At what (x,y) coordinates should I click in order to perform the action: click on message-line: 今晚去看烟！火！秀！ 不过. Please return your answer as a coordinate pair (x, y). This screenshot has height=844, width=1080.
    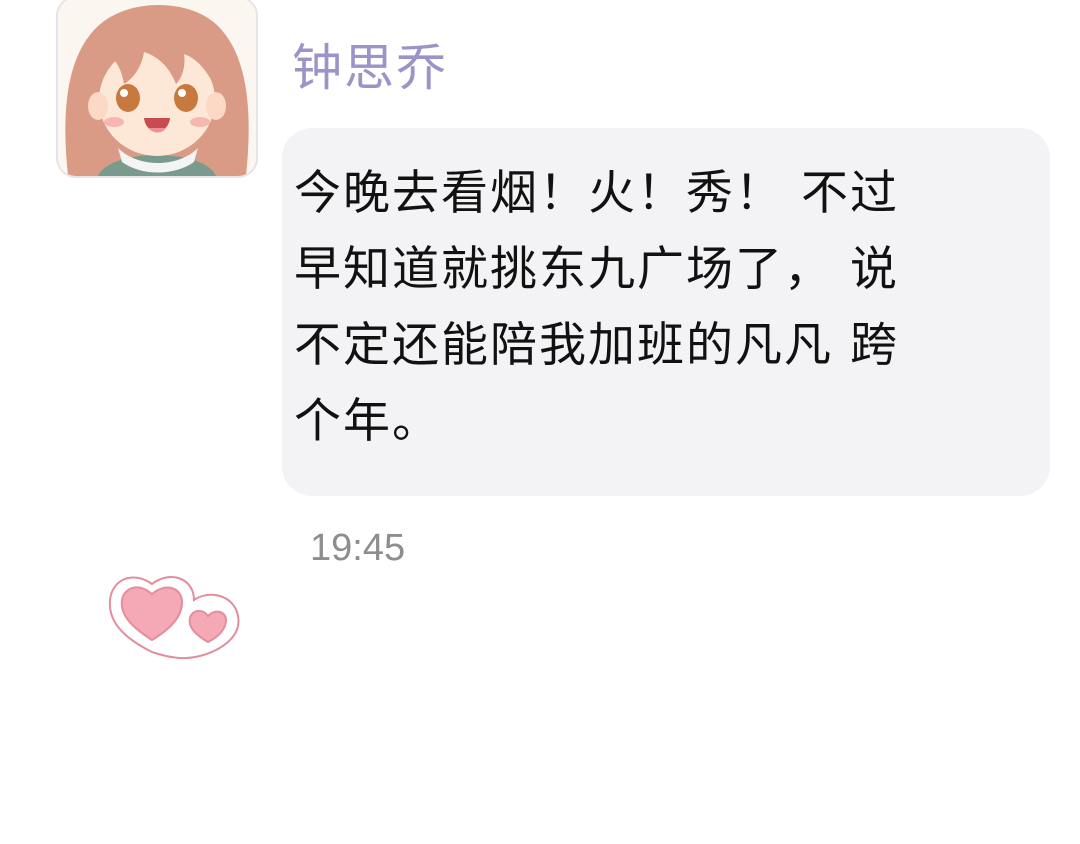
    Looking at the image, I should click on (596, 193).